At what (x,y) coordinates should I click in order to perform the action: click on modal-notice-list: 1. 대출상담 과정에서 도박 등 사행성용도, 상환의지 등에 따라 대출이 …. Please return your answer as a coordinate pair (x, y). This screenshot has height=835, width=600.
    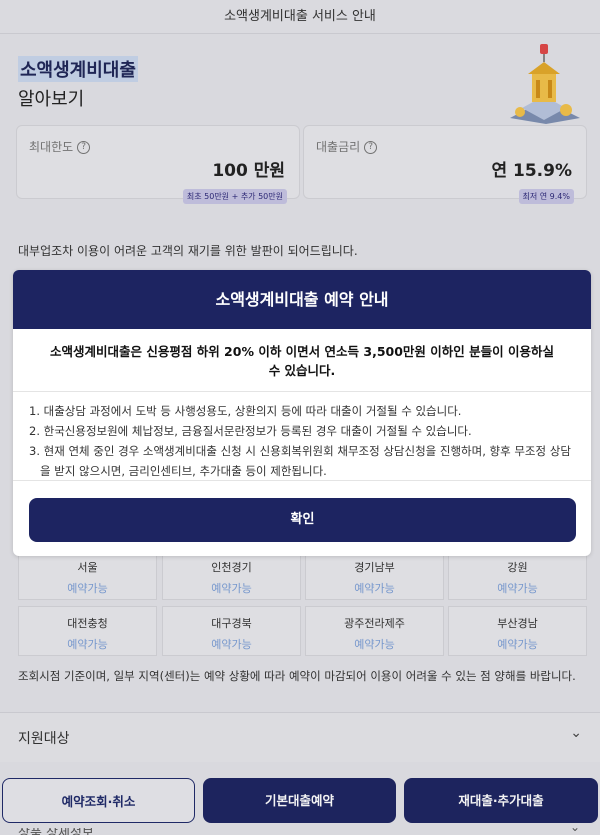
    Looking at the image, I should click on (302, 436).